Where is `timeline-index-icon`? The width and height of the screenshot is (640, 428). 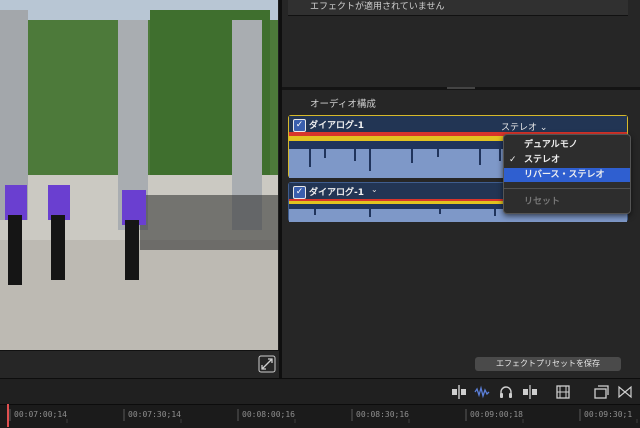
timeline-index-icon is located at coordinates (625, 392).